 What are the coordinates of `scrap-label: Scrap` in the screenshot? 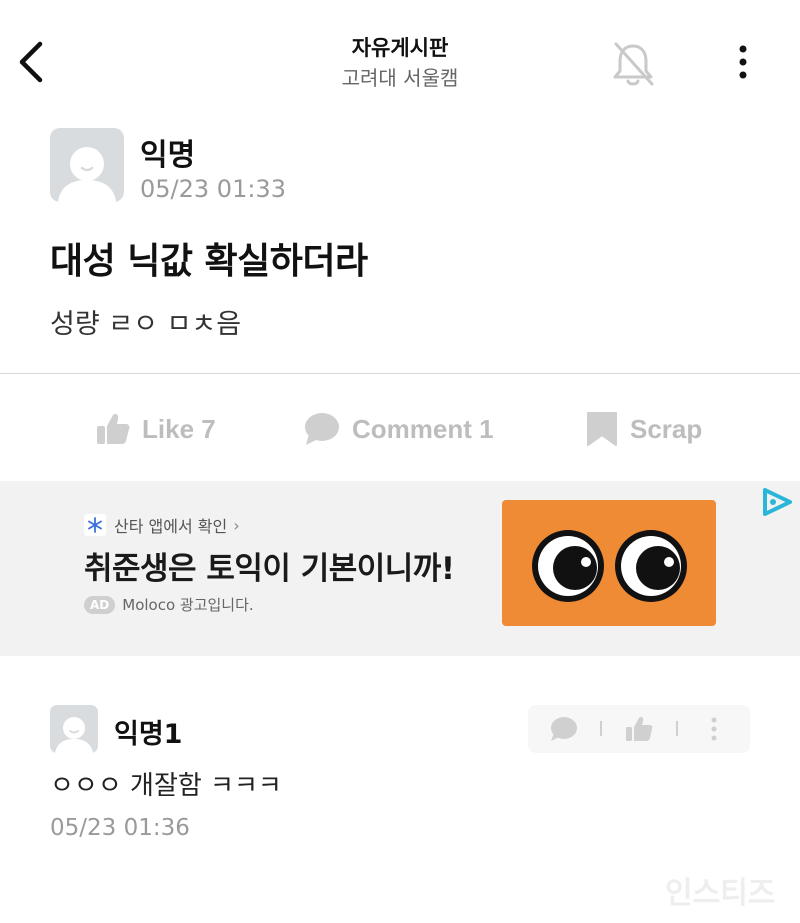 It's located at (666, 428).